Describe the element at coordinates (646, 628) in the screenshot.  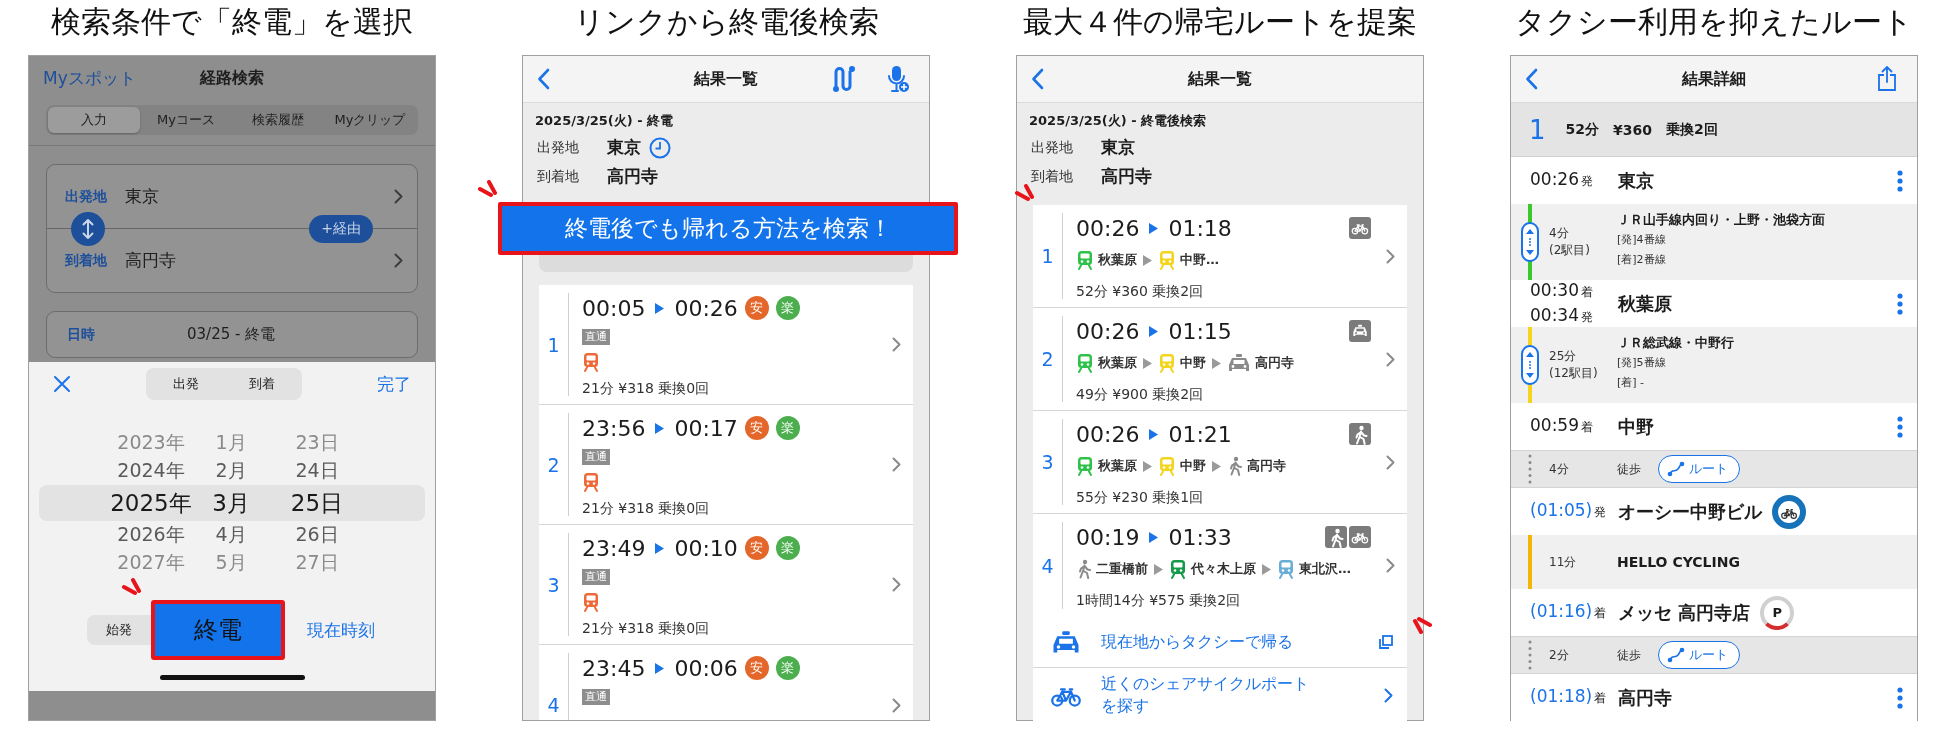
I see `route-summary: 21分 ¥318 乗換0回` at that location.